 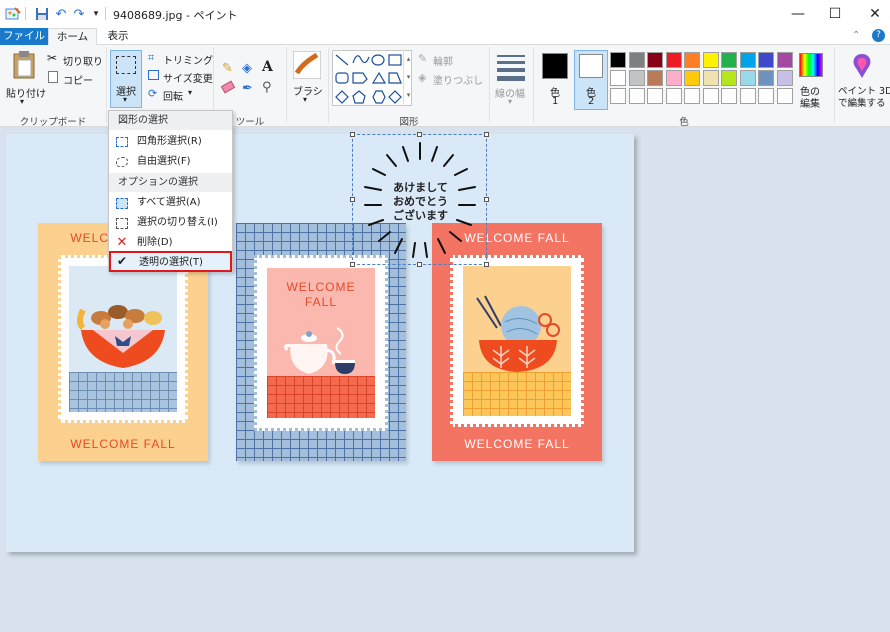 What do you see at coordinates (247, 68) in the screenshot?
I see `fill-bucket-icon: ◈` at bounding box center [247, 68].